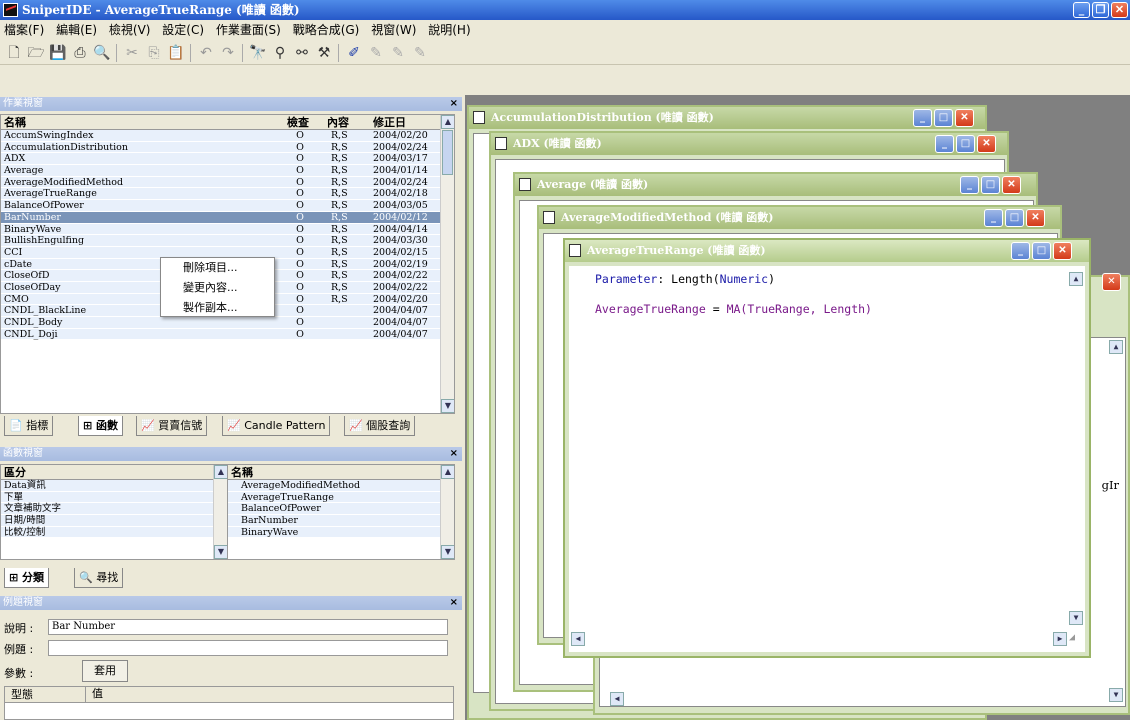 This screenshot has width=1130, height=720. I want to click on tab-function: ⊞ 函數, so click(101, 426).